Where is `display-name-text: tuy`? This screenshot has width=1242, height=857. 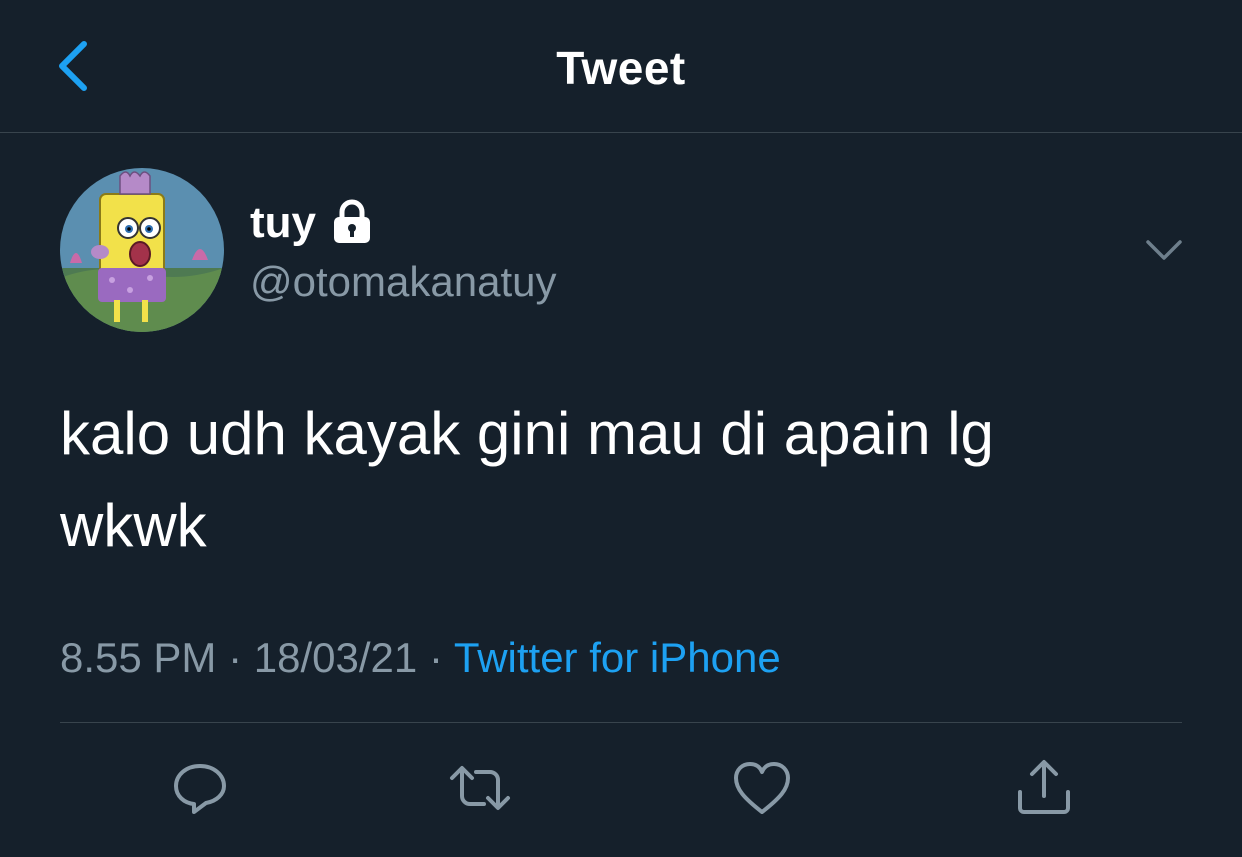 display-name-text: tuy is located at coordinates (283, 222).